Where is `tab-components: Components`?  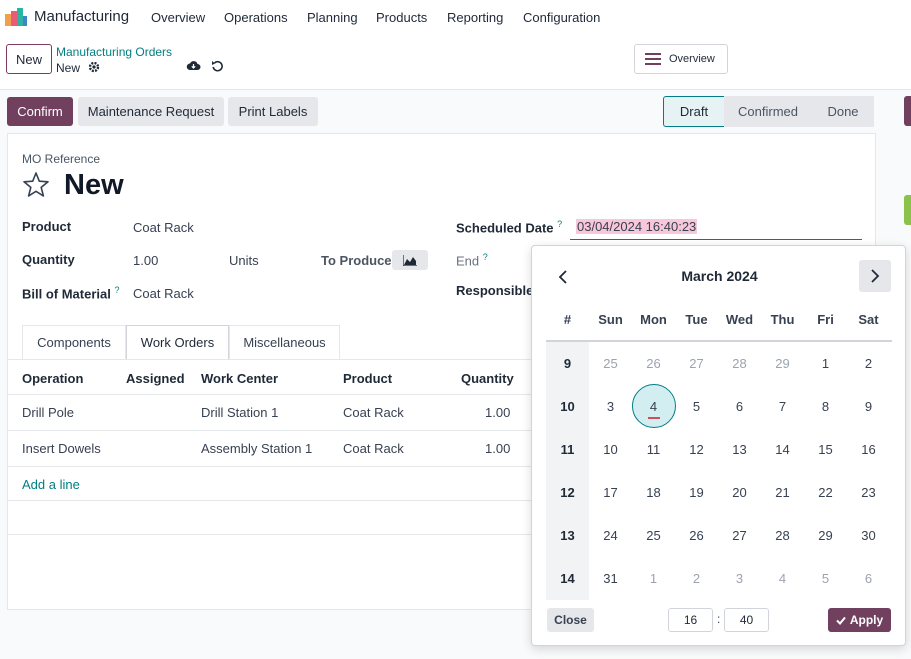 tab-components: Components is located at coordinates (74, 342).